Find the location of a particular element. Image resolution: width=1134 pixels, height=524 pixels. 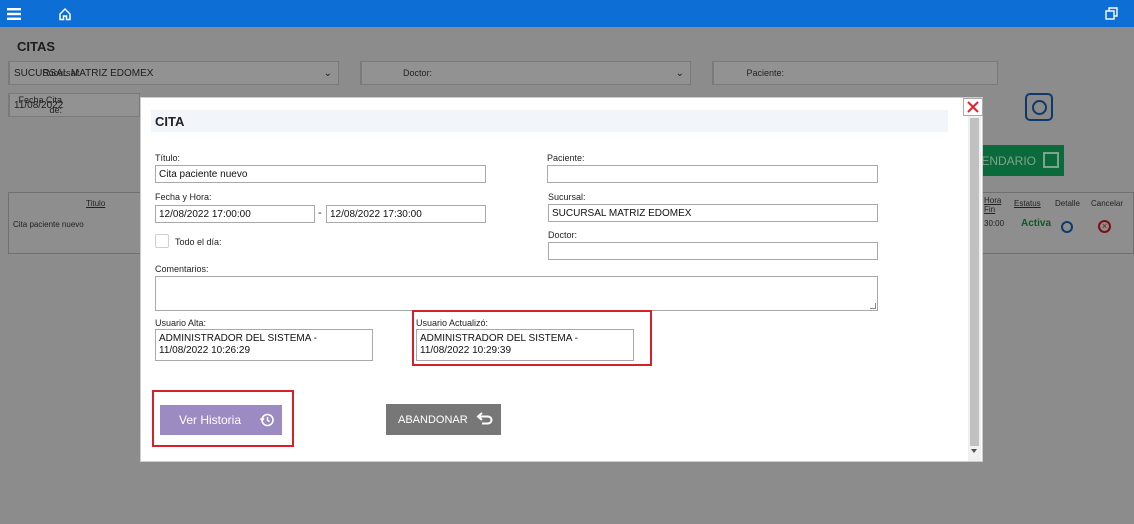

modal-scrollbar is located at coordinates (974, 288).